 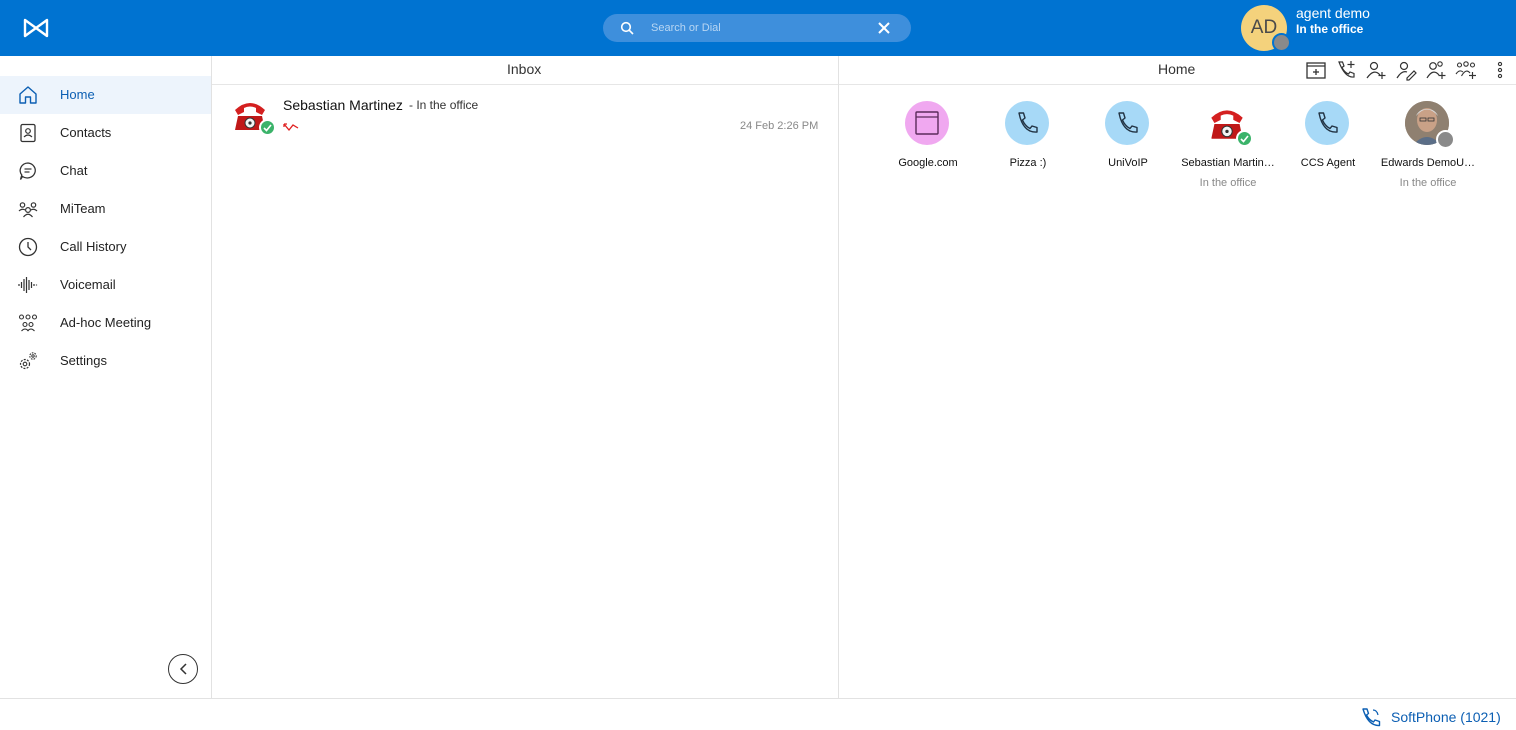 What do you see at coordinates (88, 284) in the screenshot?
I see `sidebar-item-label: Voicemail` at bounding box center [88, 284].